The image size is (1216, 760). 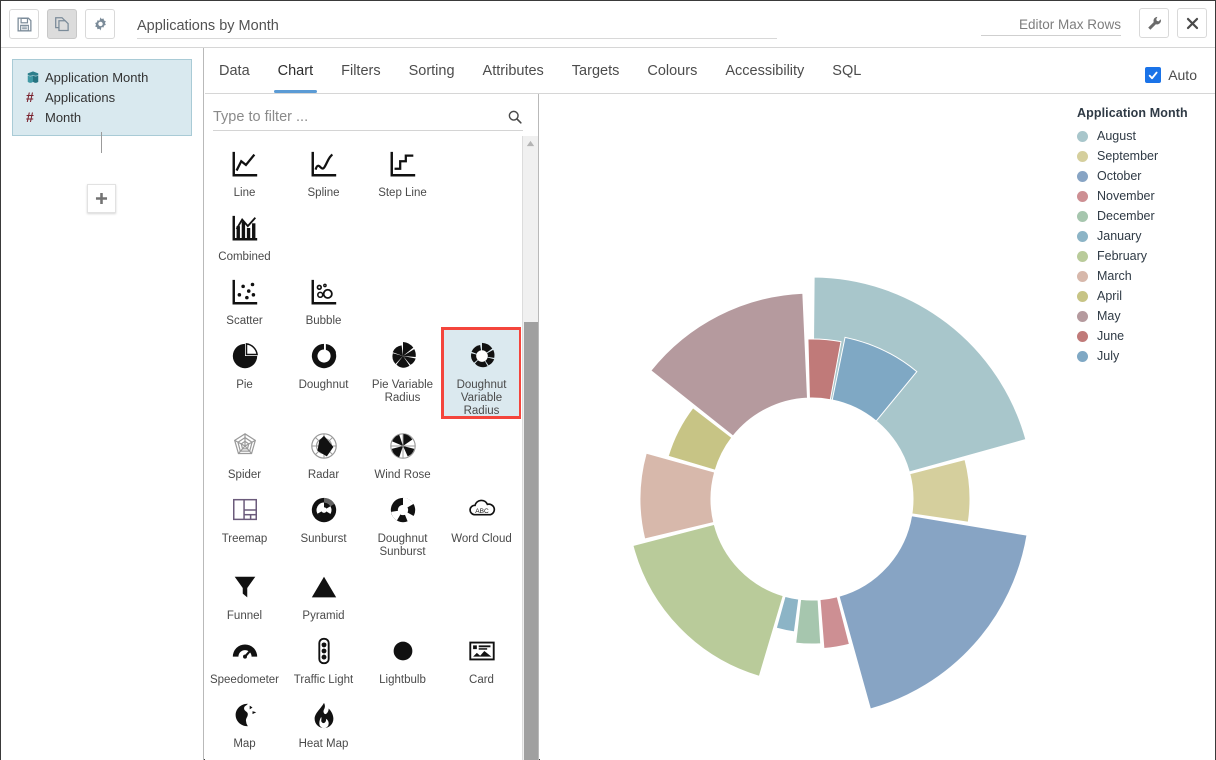 What do you see at coordinates (244, 539) in the screenshot?
I see `chart-type-label: Treemap` at bounding box center [244, 539].